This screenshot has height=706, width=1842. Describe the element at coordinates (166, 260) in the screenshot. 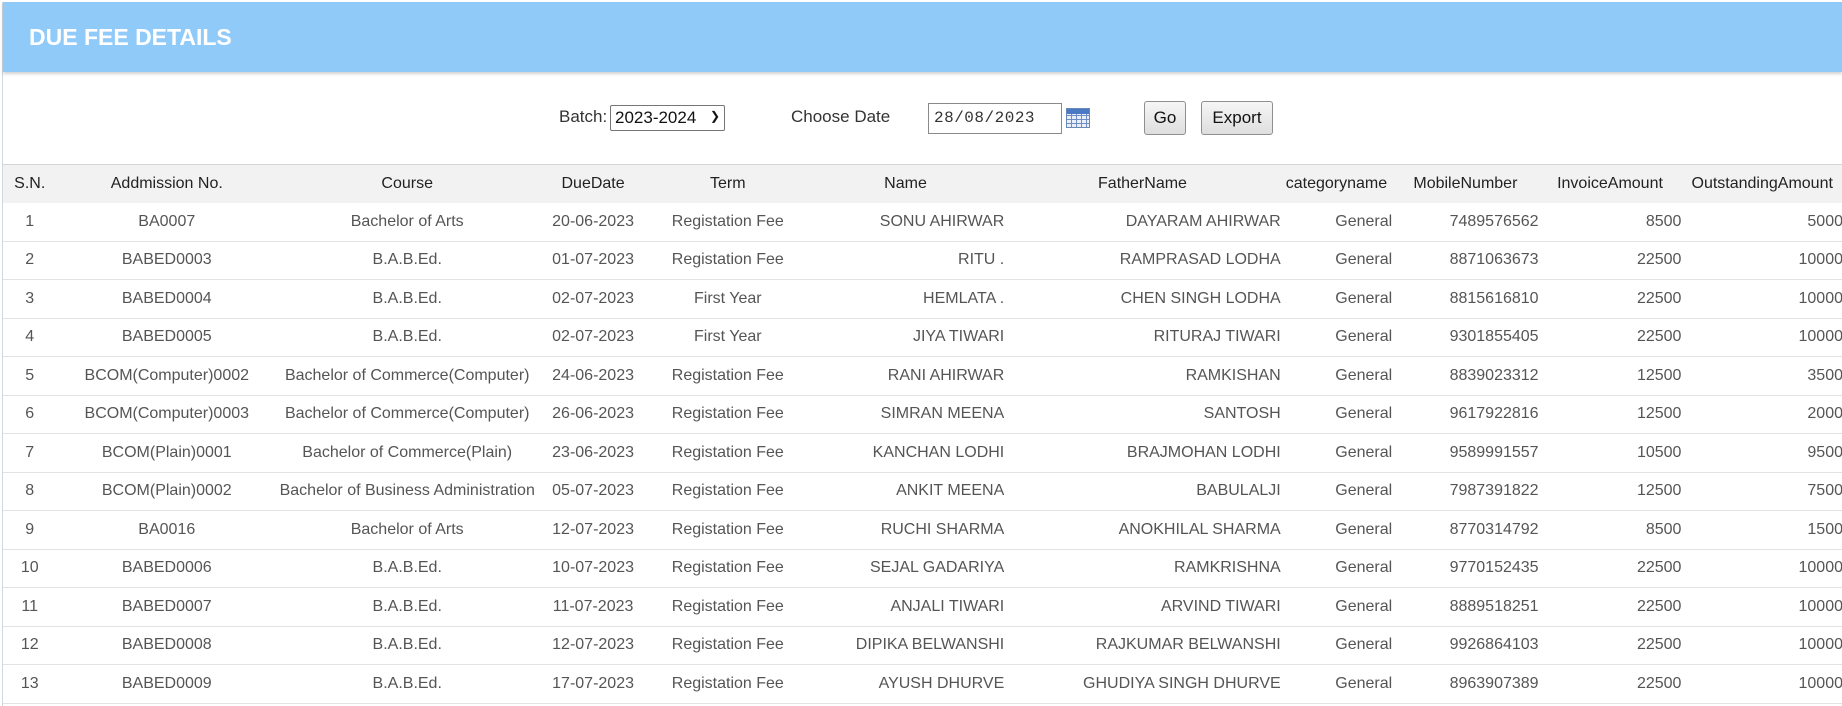

I see `admission-link: BABED0003` at that location.